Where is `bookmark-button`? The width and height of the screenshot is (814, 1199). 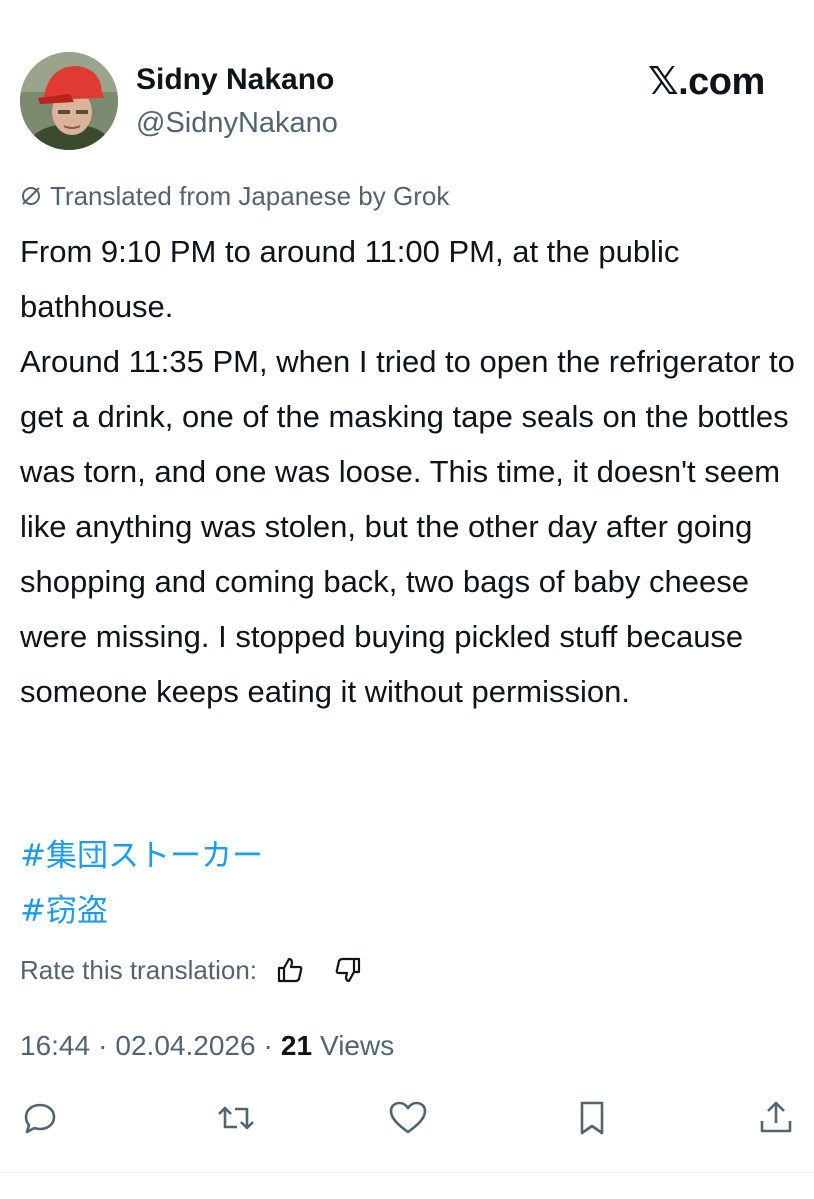 bookmark-button is located at coordinates (592, 1118).